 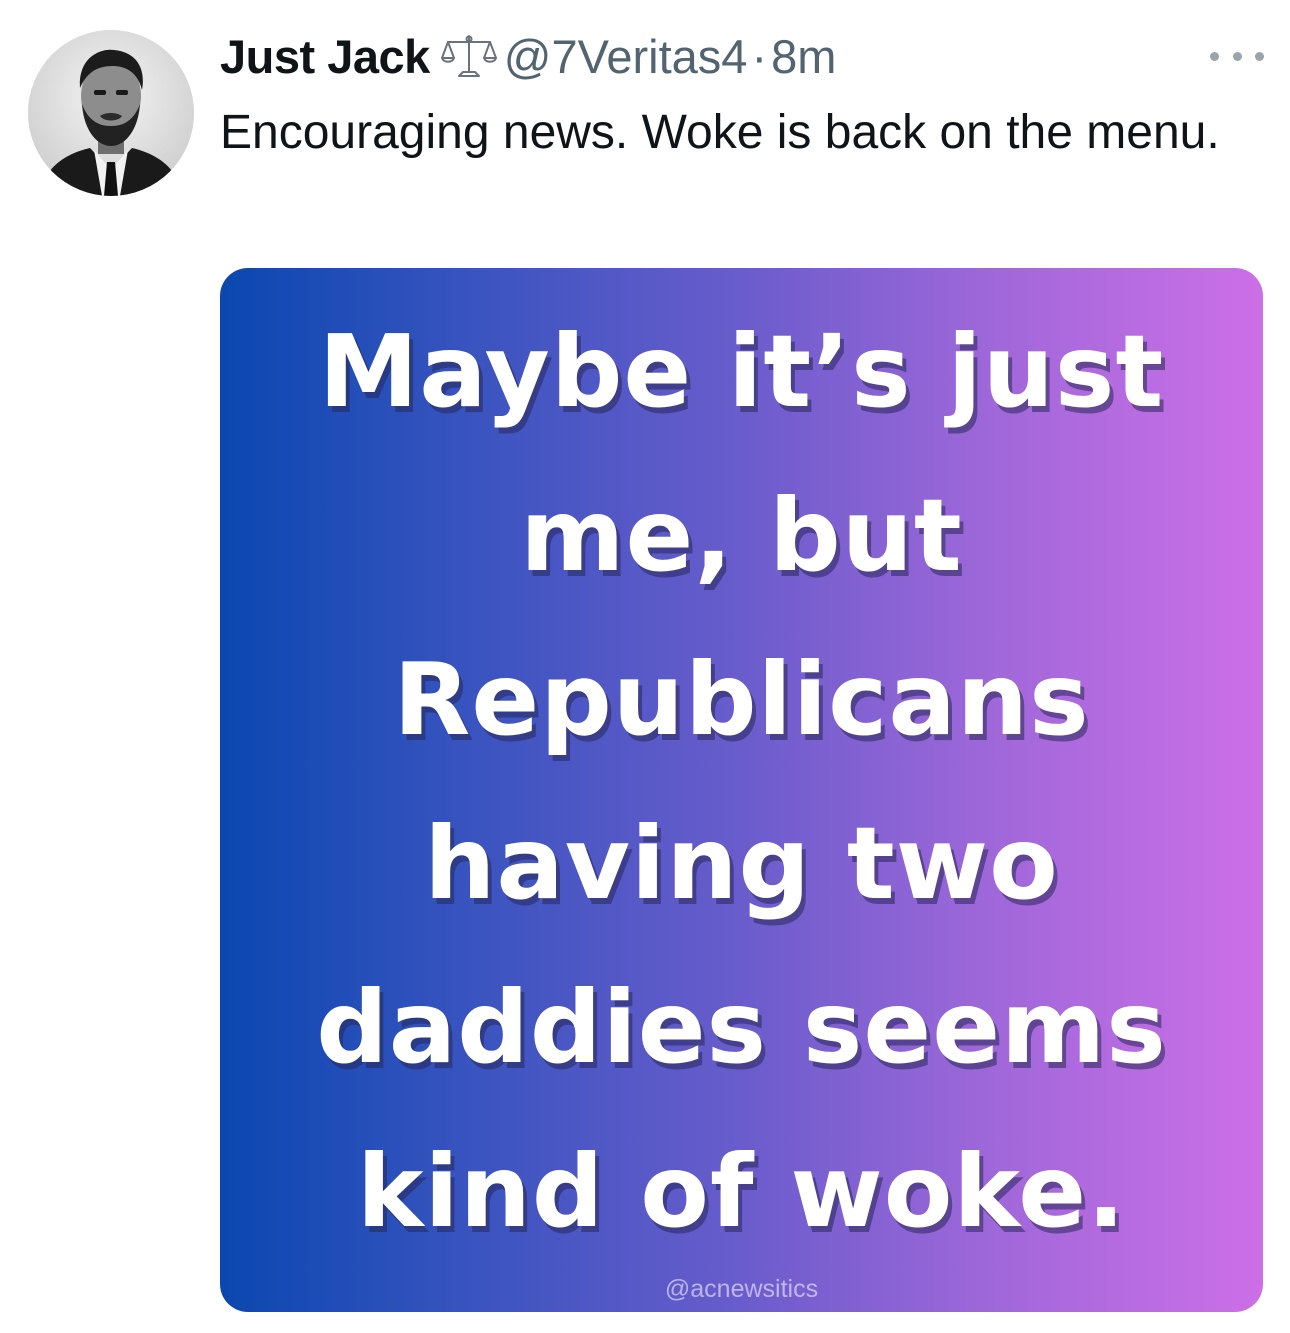 What do you see at coordinates (803, 56) in the screenshot?
I see `timestamp: 8m` at bounding box center [803, 56].